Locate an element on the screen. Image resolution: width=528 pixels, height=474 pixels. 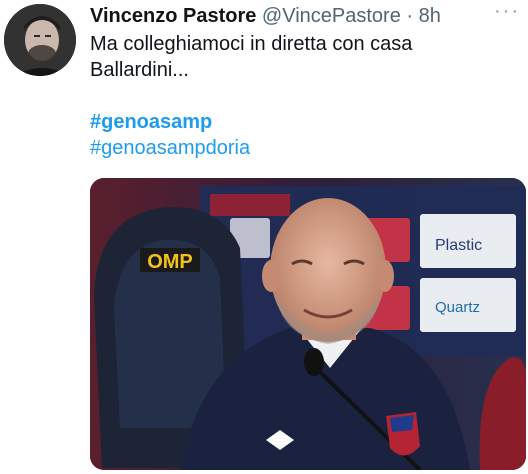
tweet-timestamp: 8h is located at coordinates (430, 16).